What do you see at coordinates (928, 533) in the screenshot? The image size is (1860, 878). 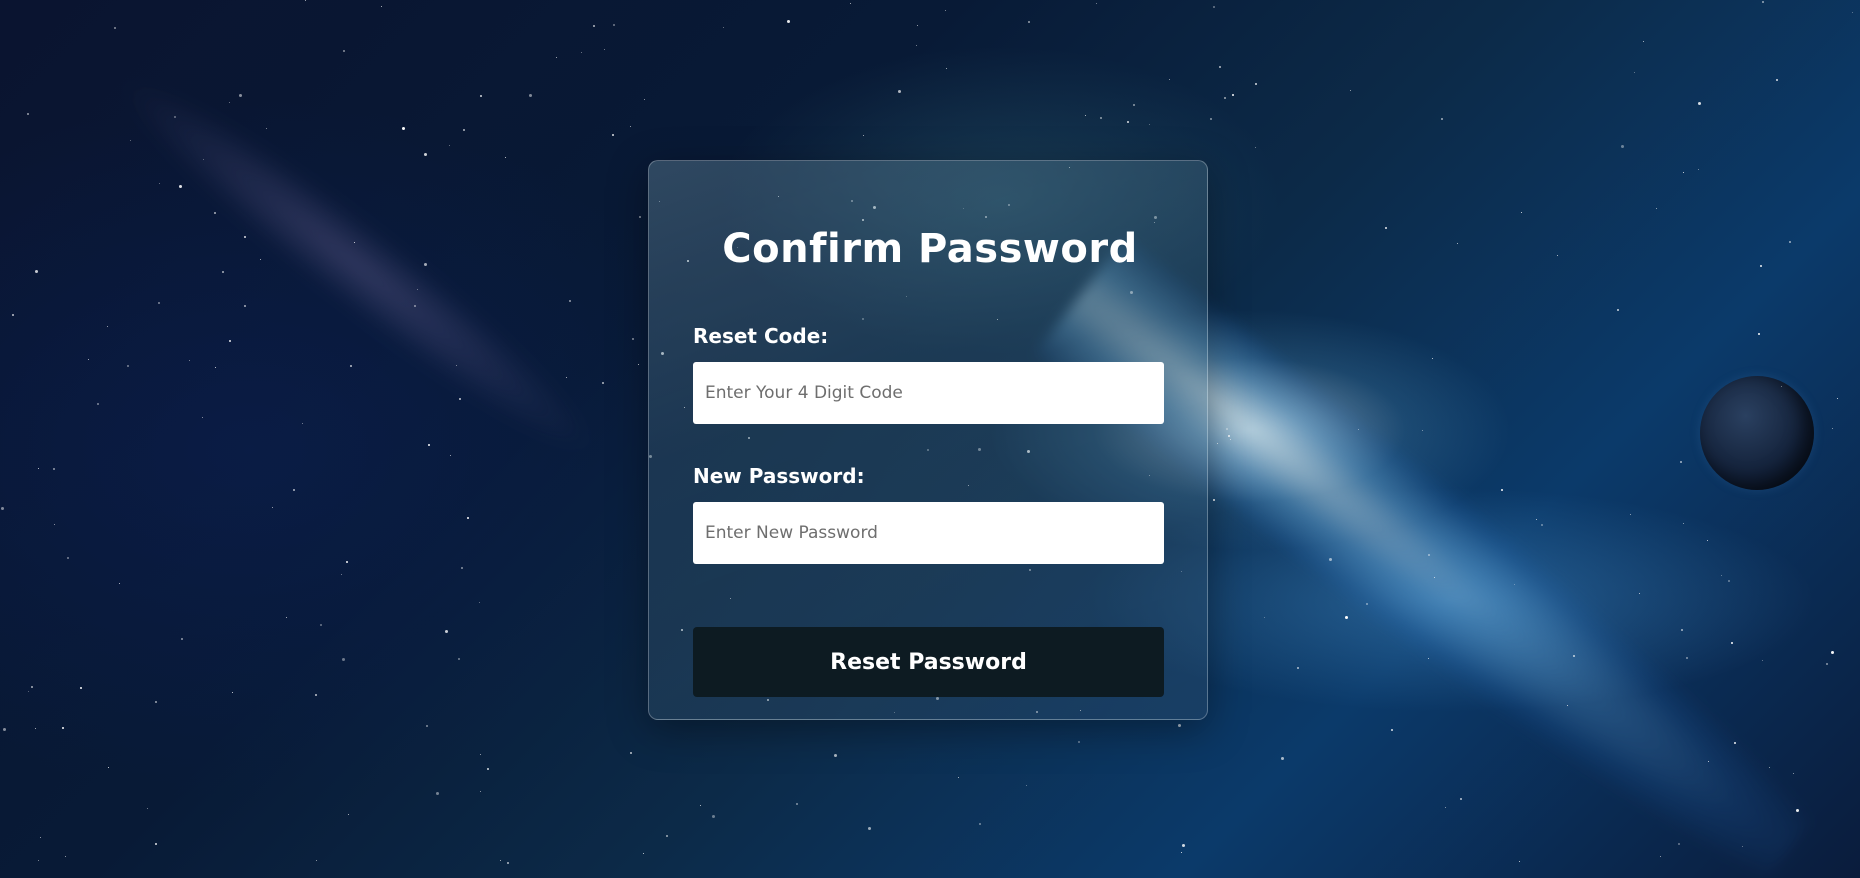 I see `new-password-input` at bounding box center [928, 533].